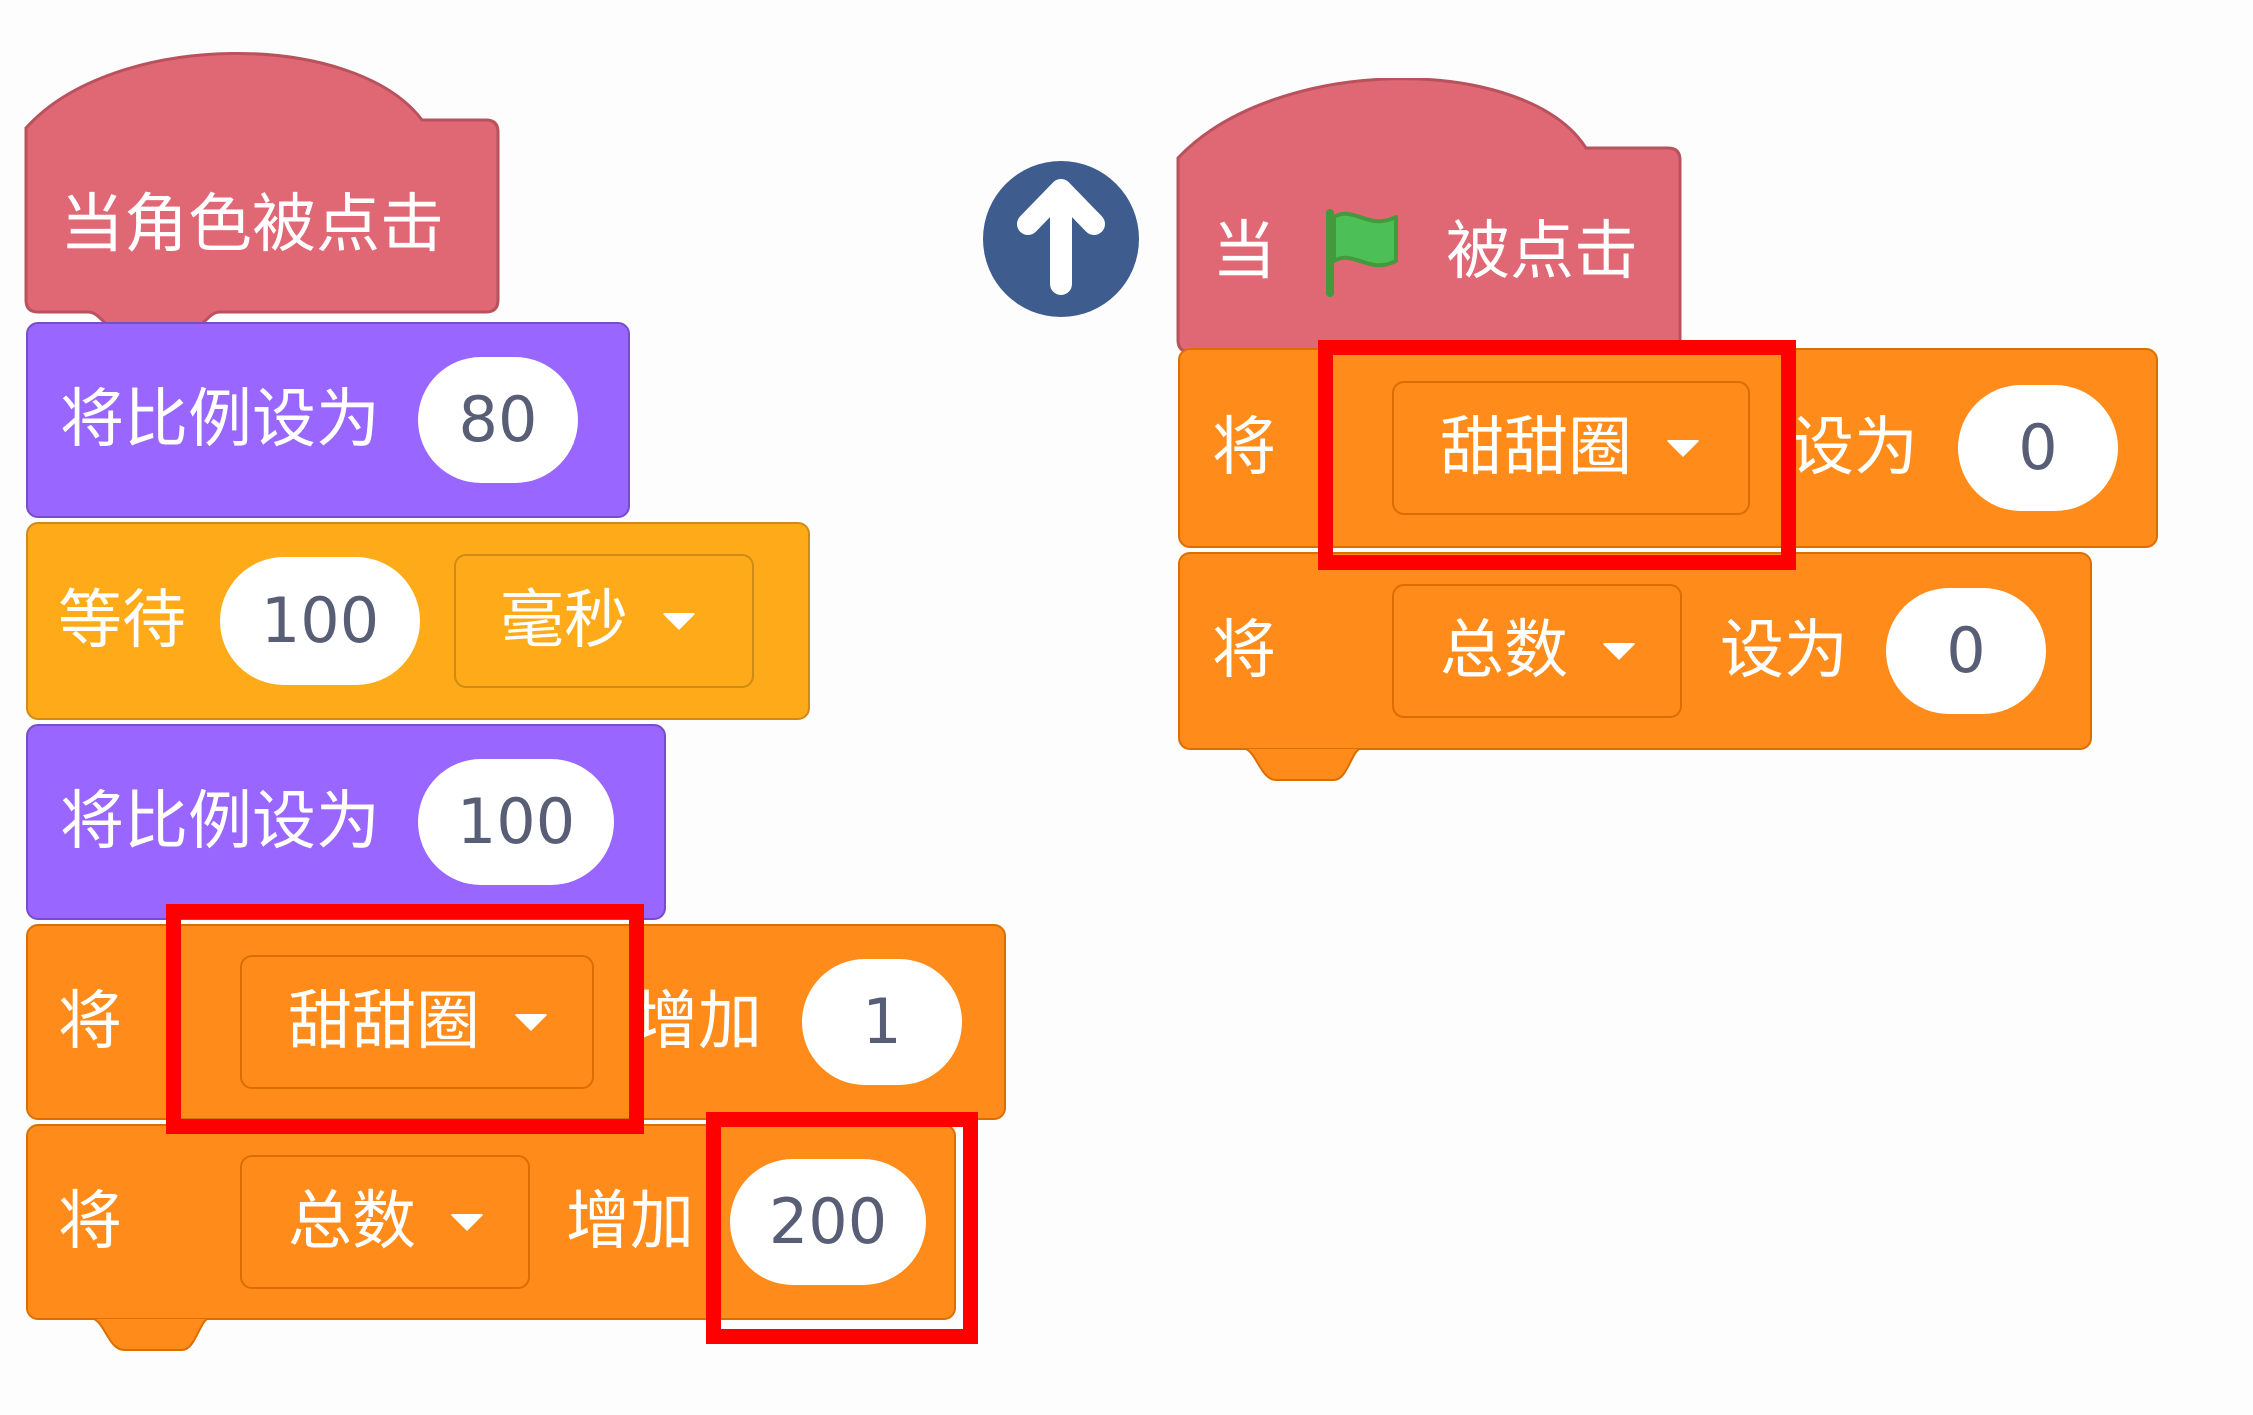 This screenshot has width=2253, height=1415. What do you see at coordinates (320, 621) in the screenshot?
I see `wait-duration-input: 100` at bounding box center [320, 621].